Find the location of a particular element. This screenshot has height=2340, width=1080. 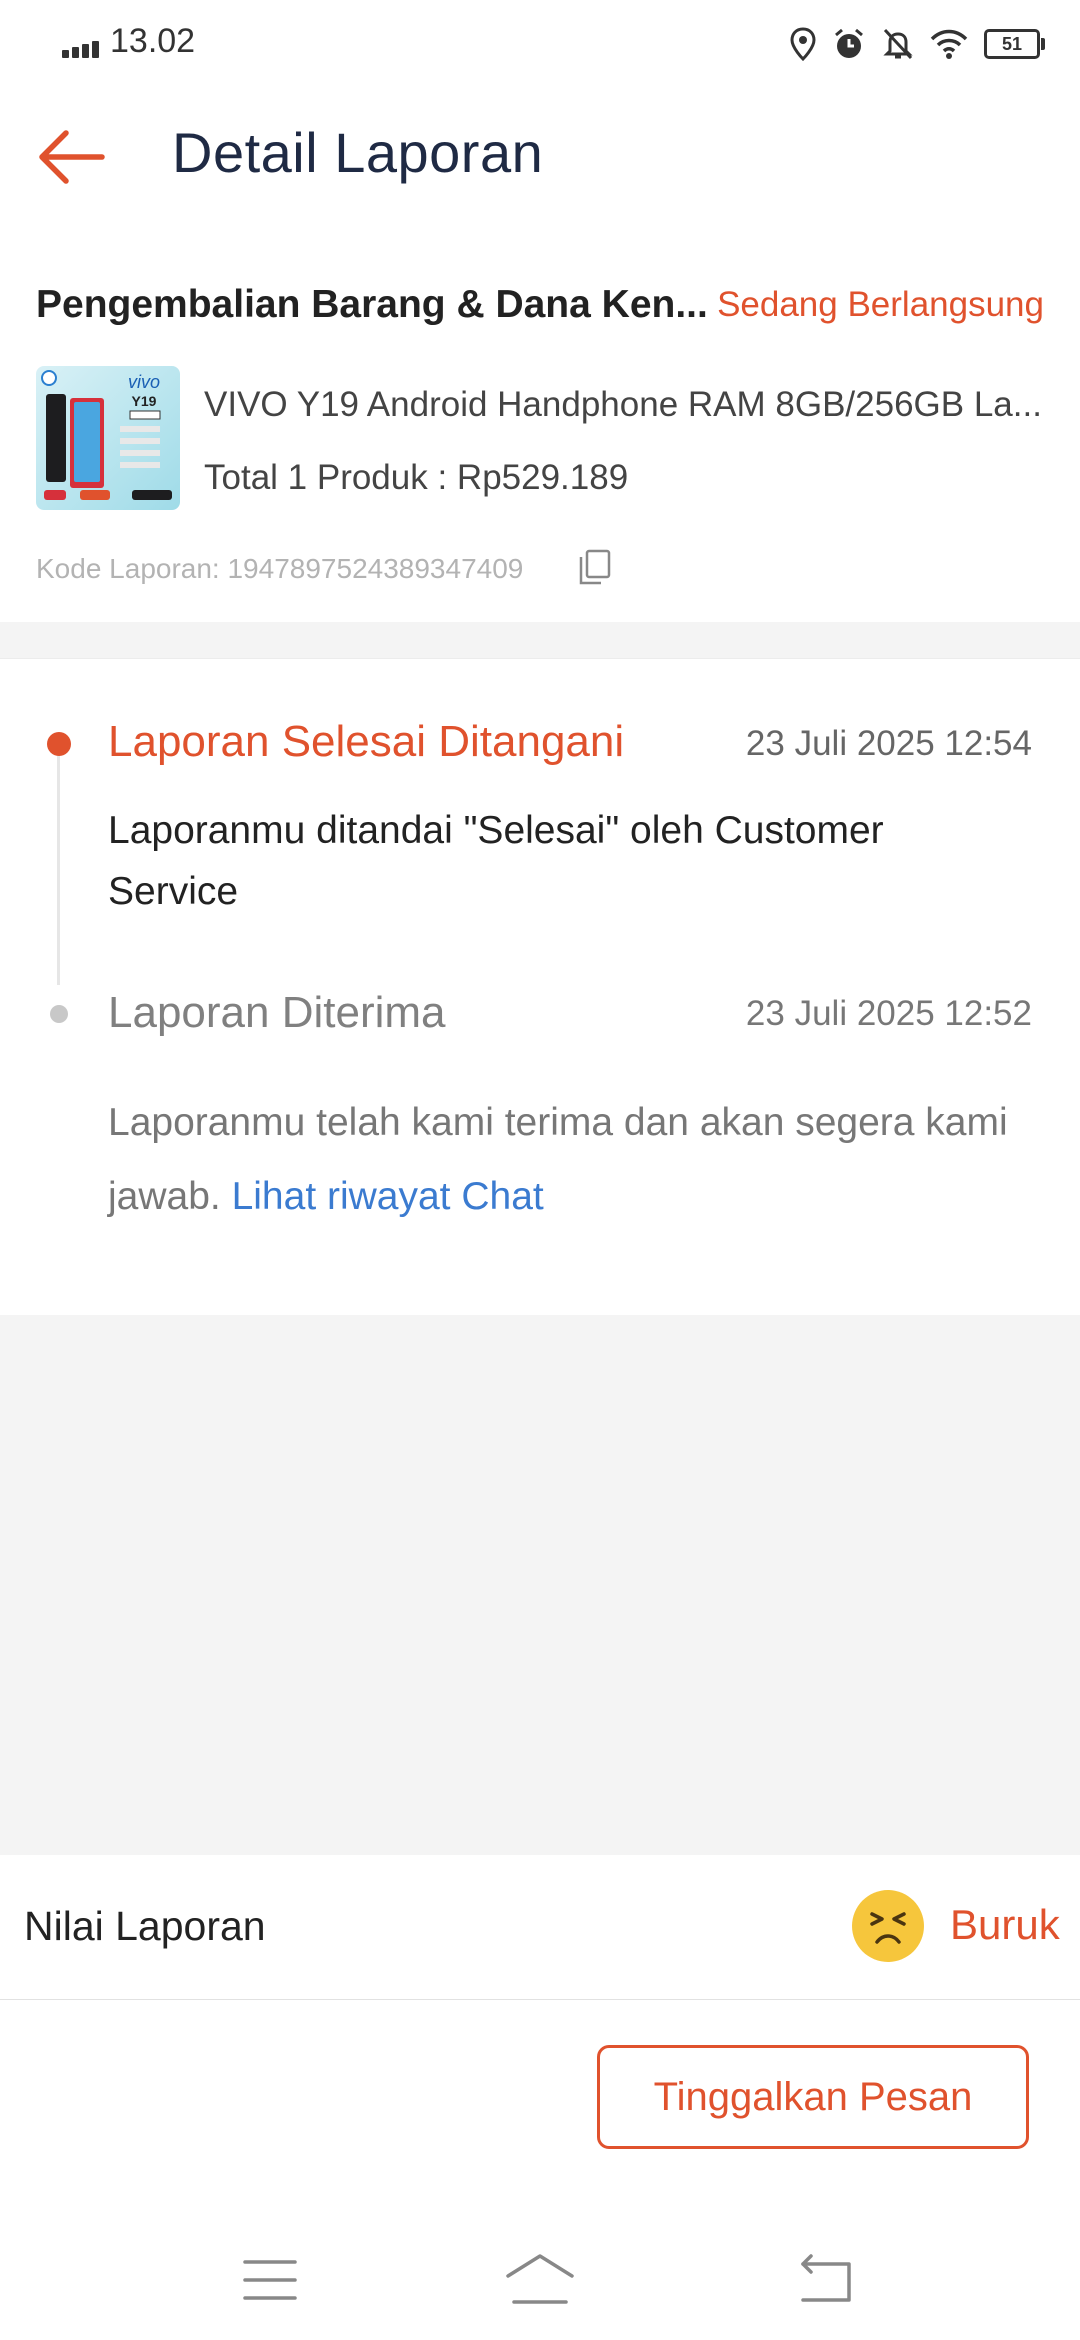

timeline-event-time: 23 Juli 2025 12:52 is located at coordinates (888, 1013).